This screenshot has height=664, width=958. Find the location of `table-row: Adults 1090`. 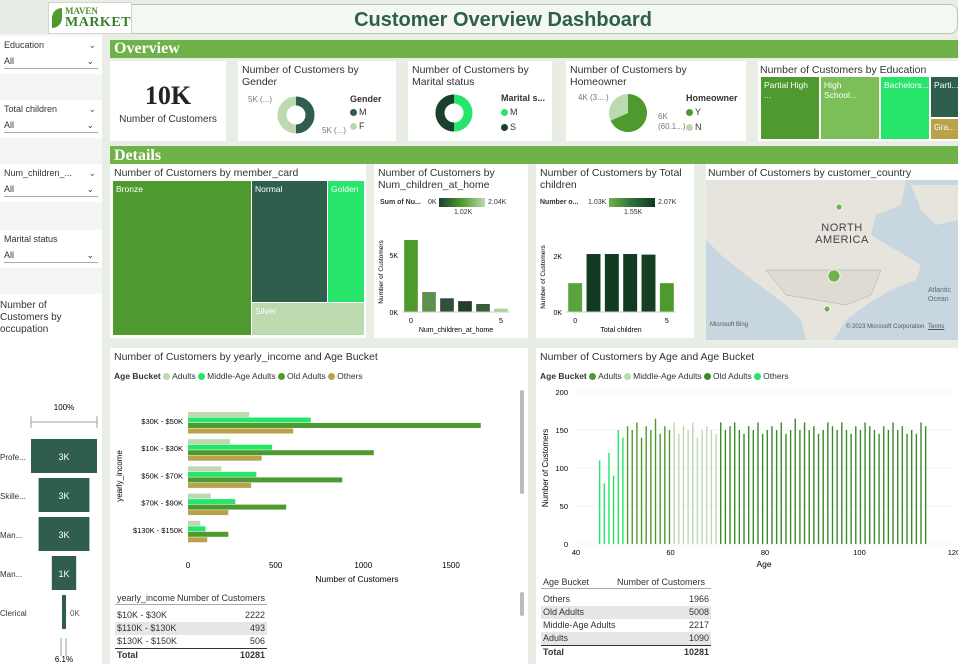

table-row: Adults 1090 is located at coordinates (626, 638).